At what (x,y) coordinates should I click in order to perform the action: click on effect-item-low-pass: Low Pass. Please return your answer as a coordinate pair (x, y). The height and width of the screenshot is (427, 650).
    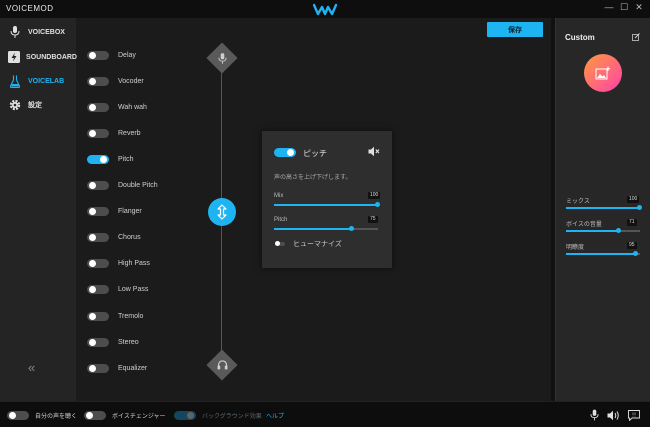
    Looking at the image, I should click on (117, 290).